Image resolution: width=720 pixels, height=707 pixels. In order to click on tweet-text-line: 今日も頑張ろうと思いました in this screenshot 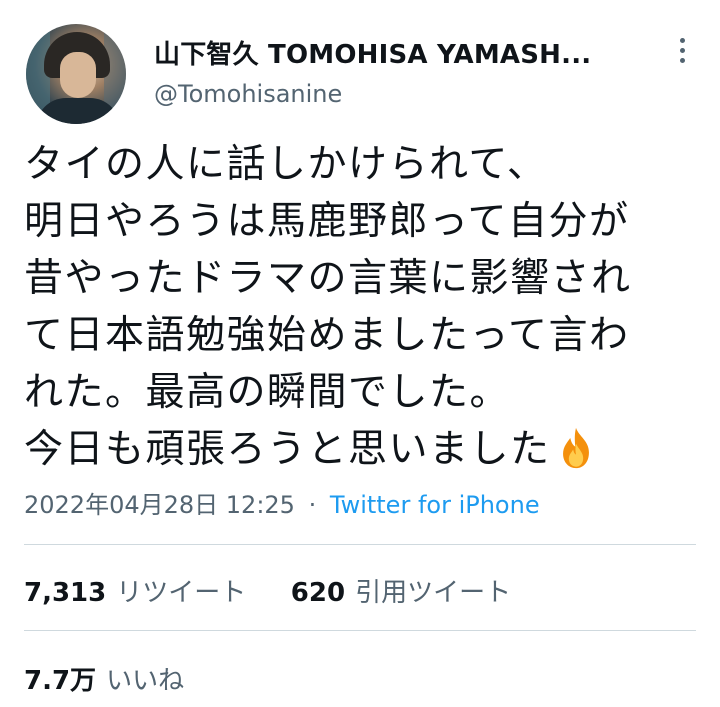, I will do `click(287, 449)`.